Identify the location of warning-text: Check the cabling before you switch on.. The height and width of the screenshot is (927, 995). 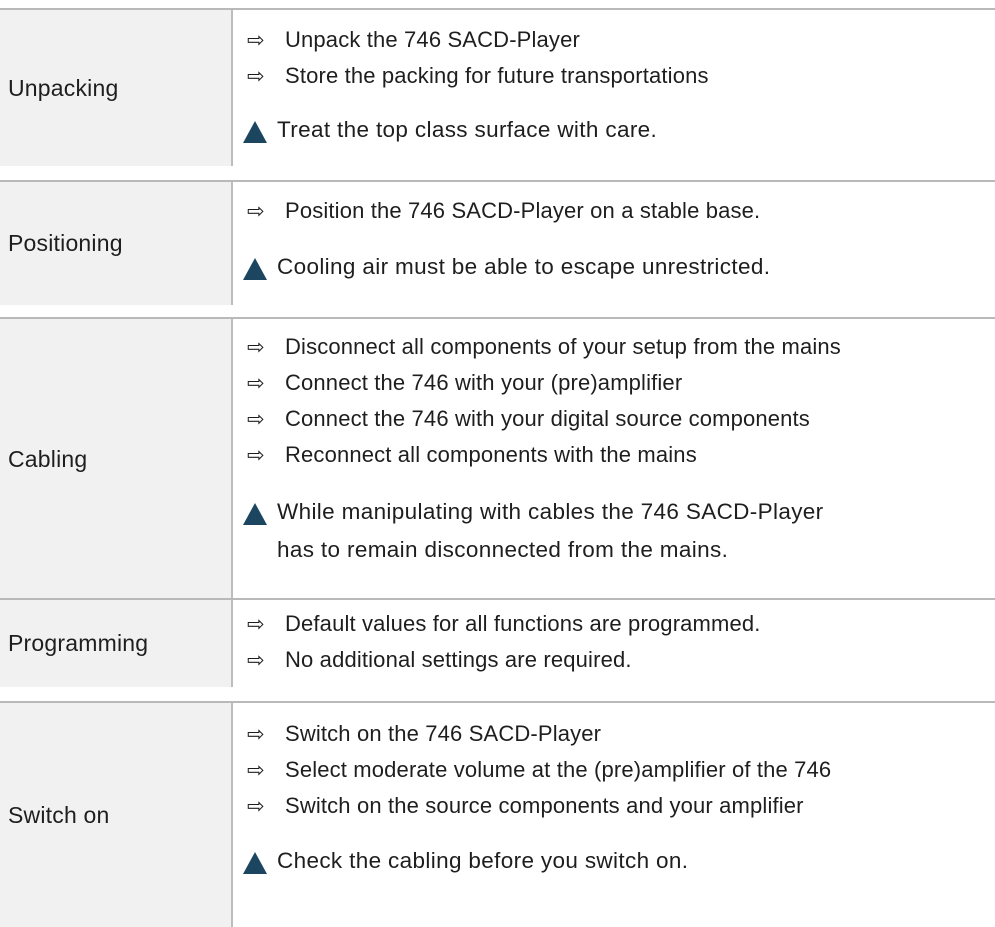
(483, 860).